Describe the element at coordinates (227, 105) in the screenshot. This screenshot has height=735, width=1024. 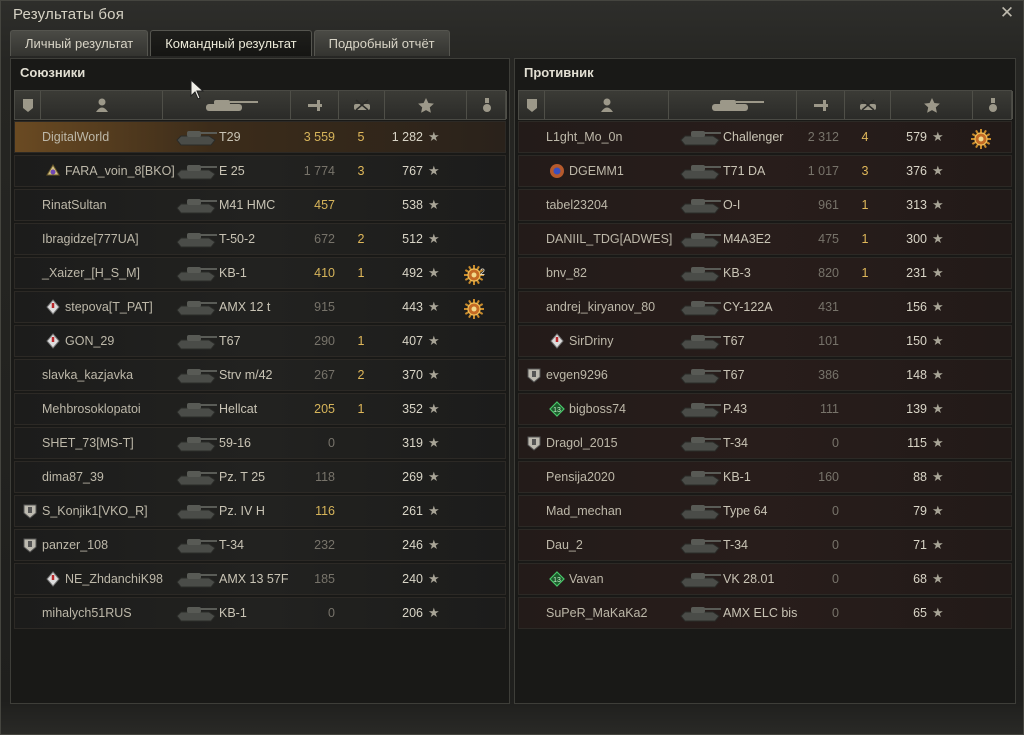
I see `allies-column-tank-icon` at that location.